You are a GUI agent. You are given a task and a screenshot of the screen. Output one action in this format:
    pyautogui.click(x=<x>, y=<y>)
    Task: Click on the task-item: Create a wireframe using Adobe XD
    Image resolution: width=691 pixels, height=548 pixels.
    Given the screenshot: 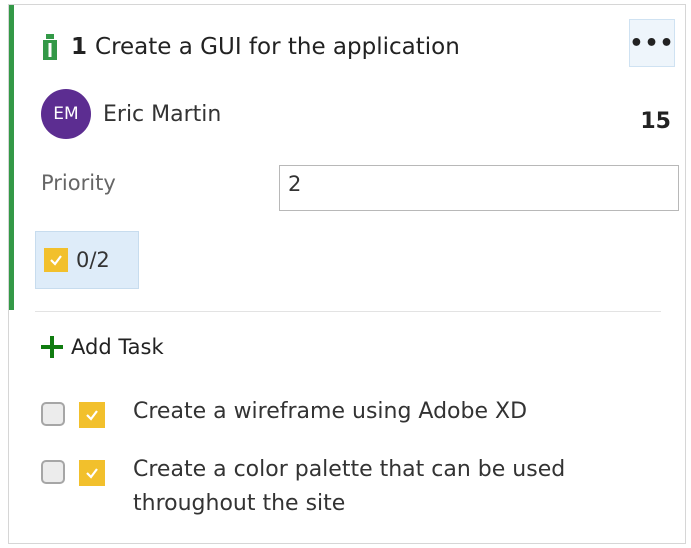 What is the action you would take?
    pyautogui.click(x=347, y=414)
    